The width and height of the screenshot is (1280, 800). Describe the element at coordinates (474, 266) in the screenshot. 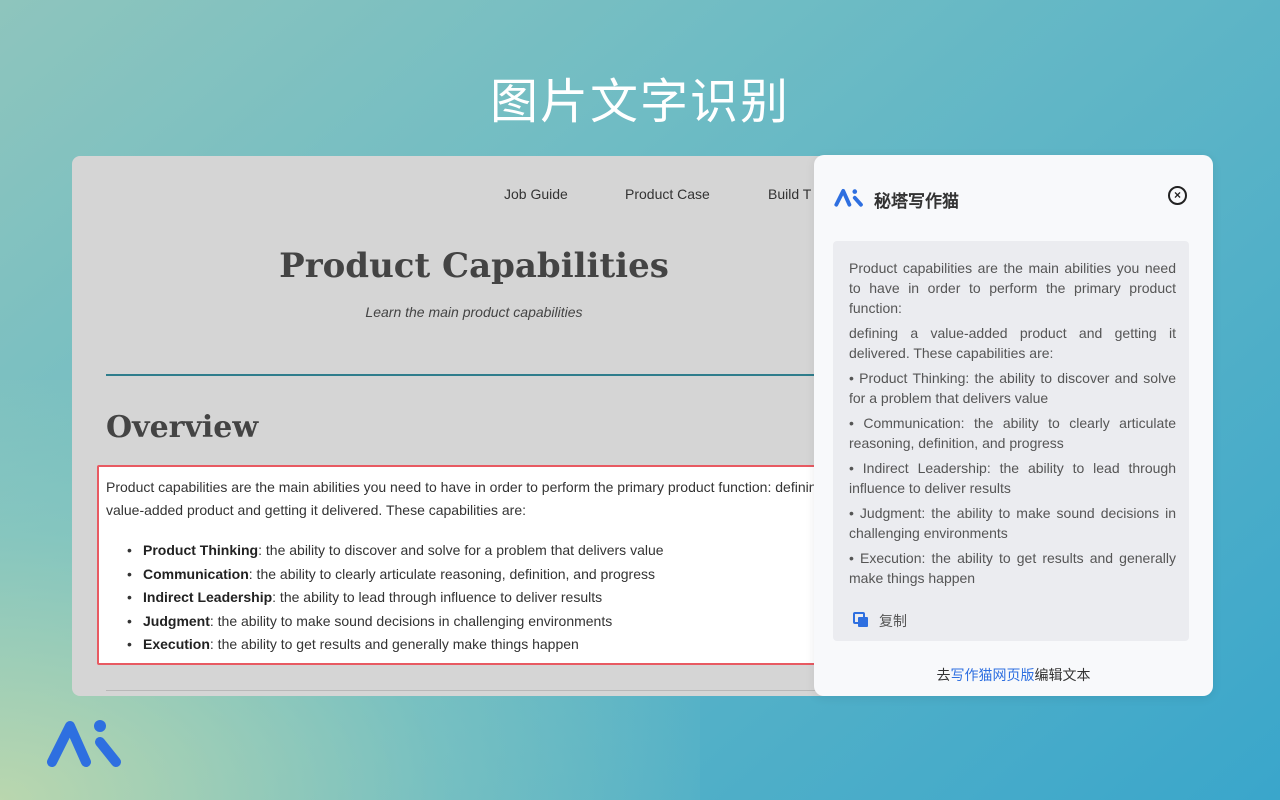

I see `page-title: Product Capabilities` at that location.